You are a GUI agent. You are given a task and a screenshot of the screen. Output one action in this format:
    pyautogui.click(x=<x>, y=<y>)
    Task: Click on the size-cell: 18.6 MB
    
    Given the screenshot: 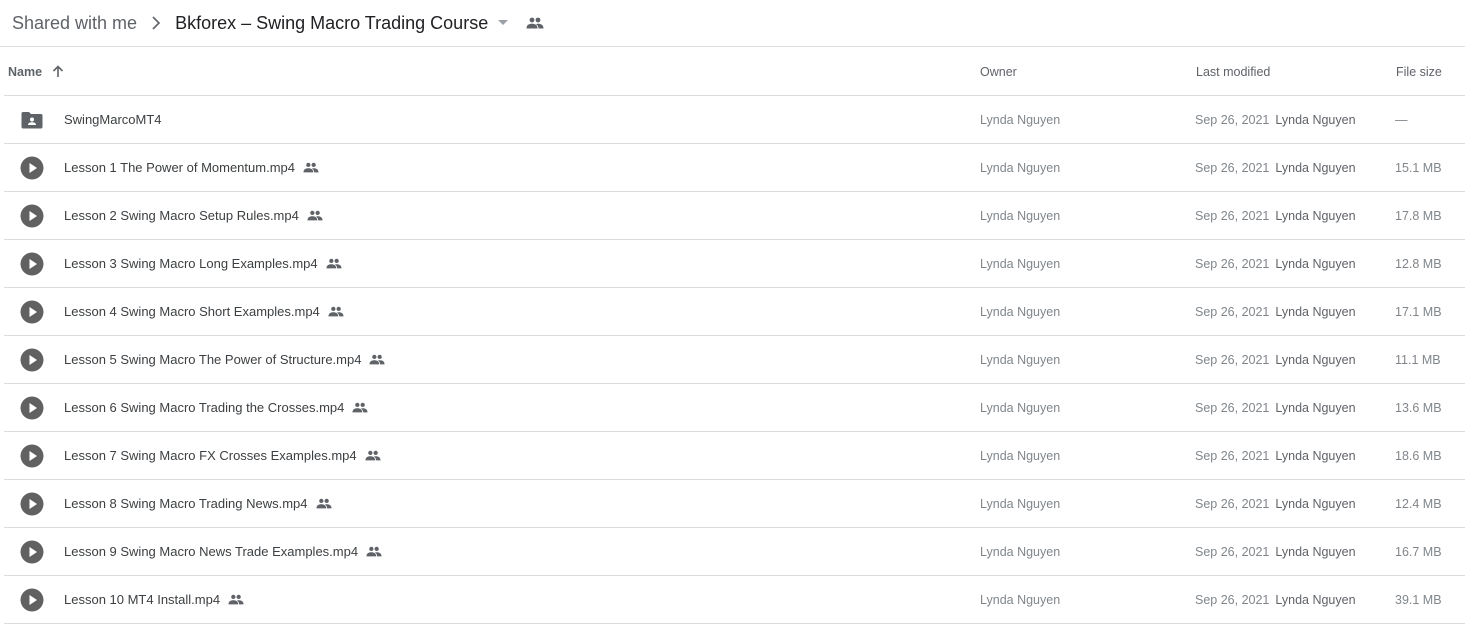 What is the action you would take?
    pyautogui.click(x=1418, y=455)
    